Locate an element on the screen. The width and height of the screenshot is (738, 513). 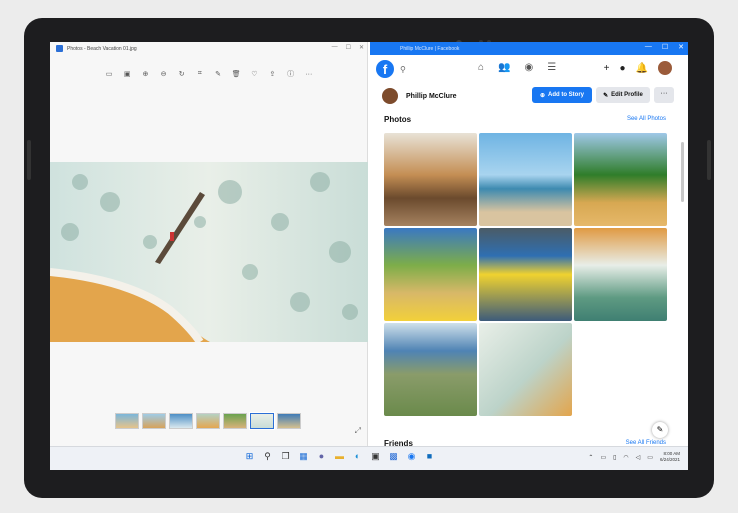
chat-icon: ● is located at coordinates (321, 456).